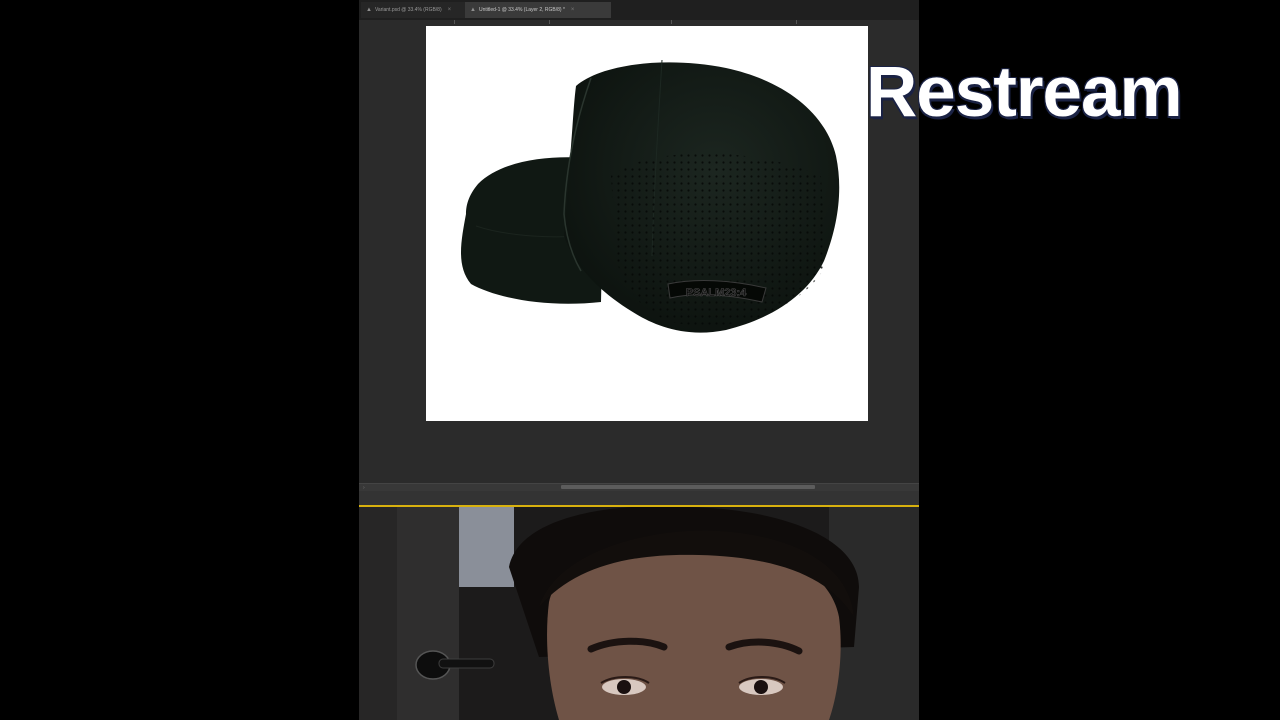 This screenshot has height=720, width=1280. I want to click on document-tab-0: ▲ Variant.psd @ 33.4% (RGB/8) ×, so click(413, 10).